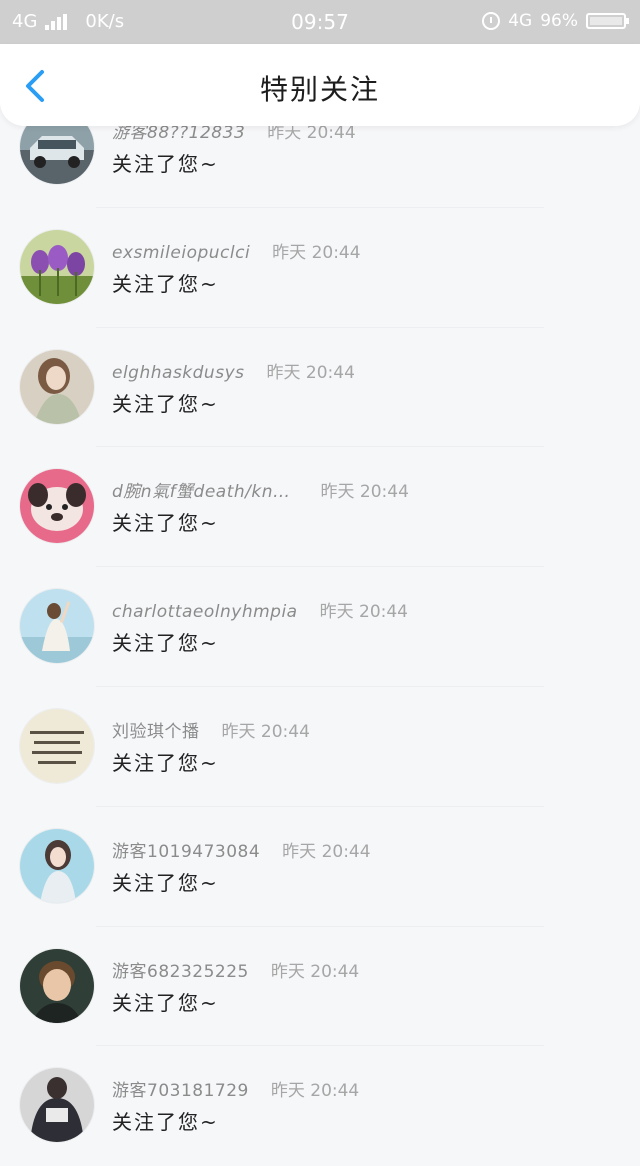 The image size is (640, 1166). I want to click on list-item: charlottaeolnyhmpia 昨天 20:44 关注了您~, so click(320, 627).